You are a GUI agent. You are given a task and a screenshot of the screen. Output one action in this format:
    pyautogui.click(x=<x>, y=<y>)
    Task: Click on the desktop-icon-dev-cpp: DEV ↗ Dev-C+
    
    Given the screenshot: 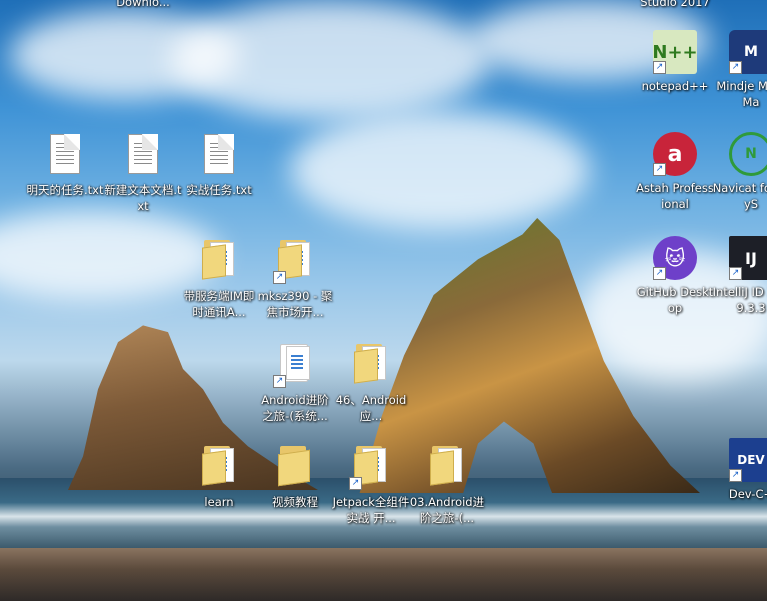 What is the action you would take?
    pyautogui.click(x=739, y=470)
    